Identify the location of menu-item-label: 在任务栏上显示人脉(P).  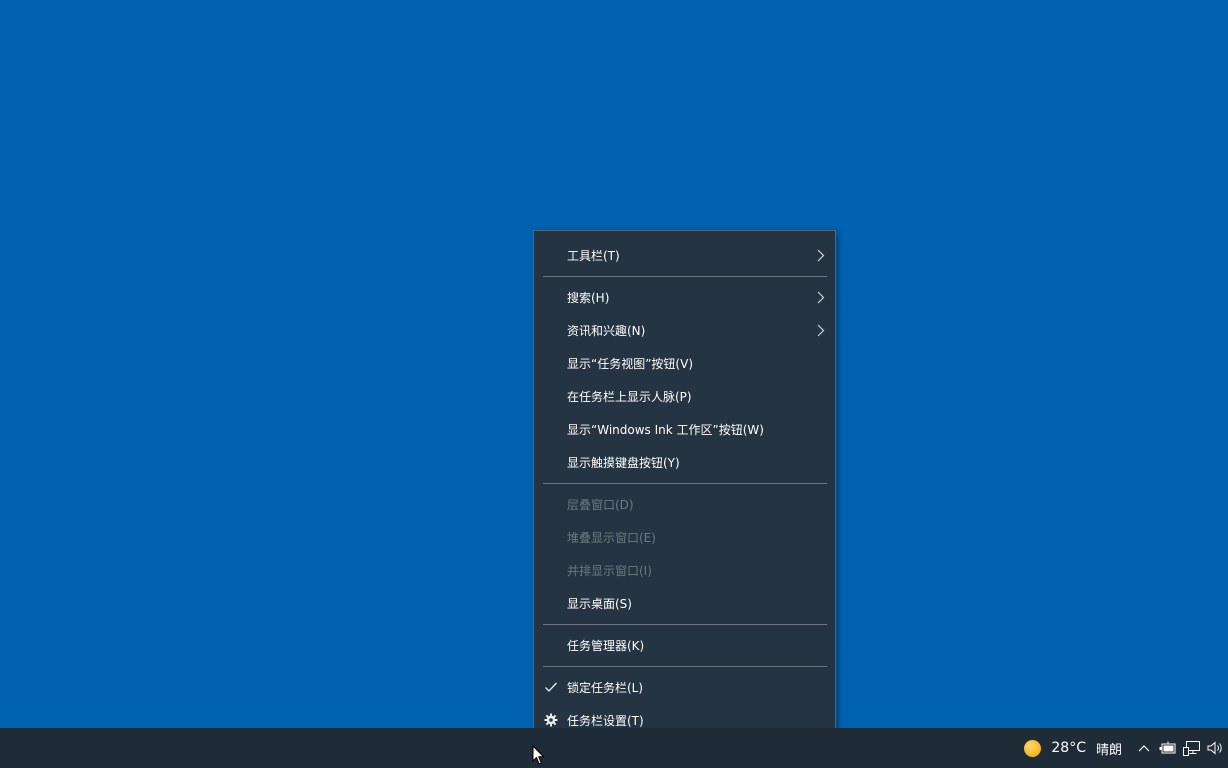
(629, 397).